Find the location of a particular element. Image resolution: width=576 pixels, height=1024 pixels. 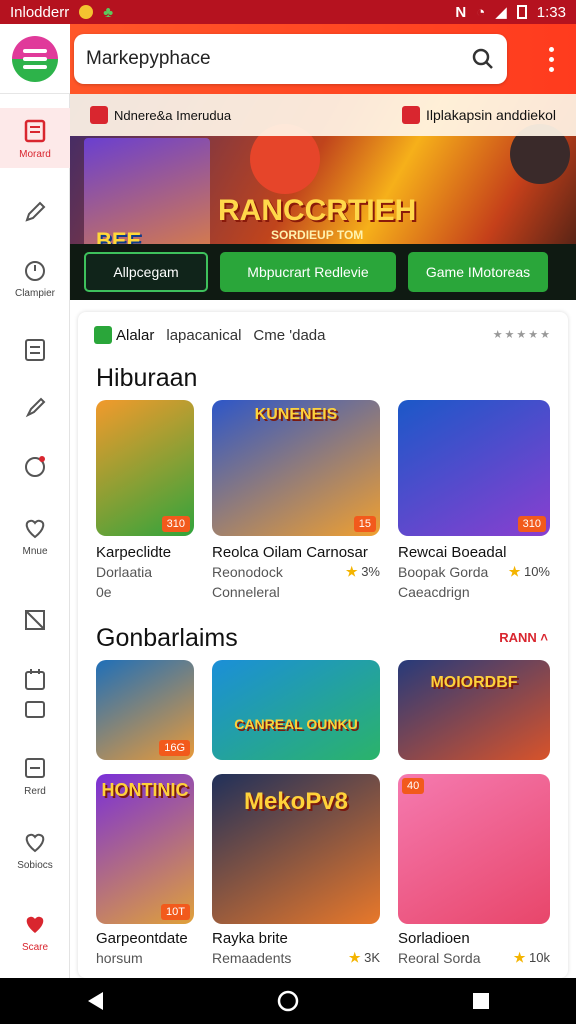

chat-icon is located at coordinates (35, 466).